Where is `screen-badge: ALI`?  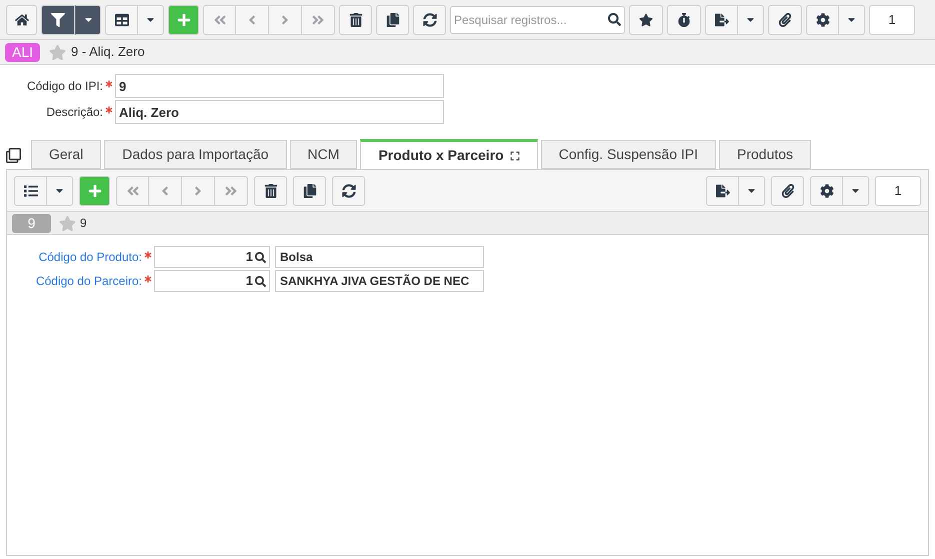
screen-badge: ALI is located at coordinates (22, 52).